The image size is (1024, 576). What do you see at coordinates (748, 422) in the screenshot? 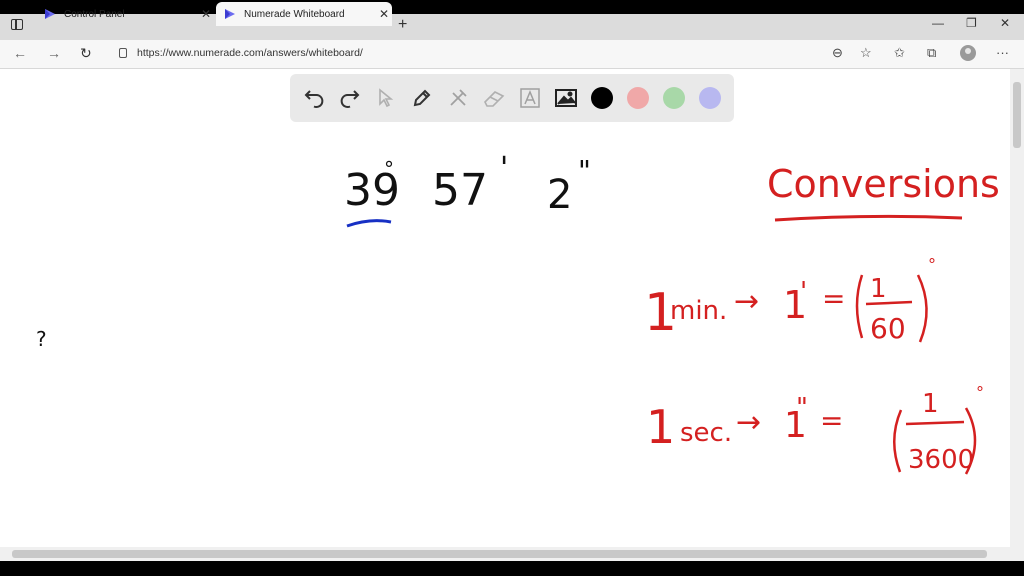
I see `row2-arrow: →` at bounding box center [748, 422].